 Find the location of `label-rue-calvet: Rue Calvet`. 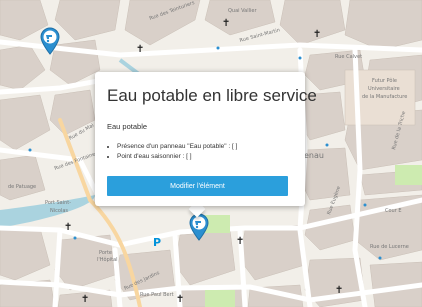

label-rue-calvet: Rue Calvet is located at coordinates (348, 57).